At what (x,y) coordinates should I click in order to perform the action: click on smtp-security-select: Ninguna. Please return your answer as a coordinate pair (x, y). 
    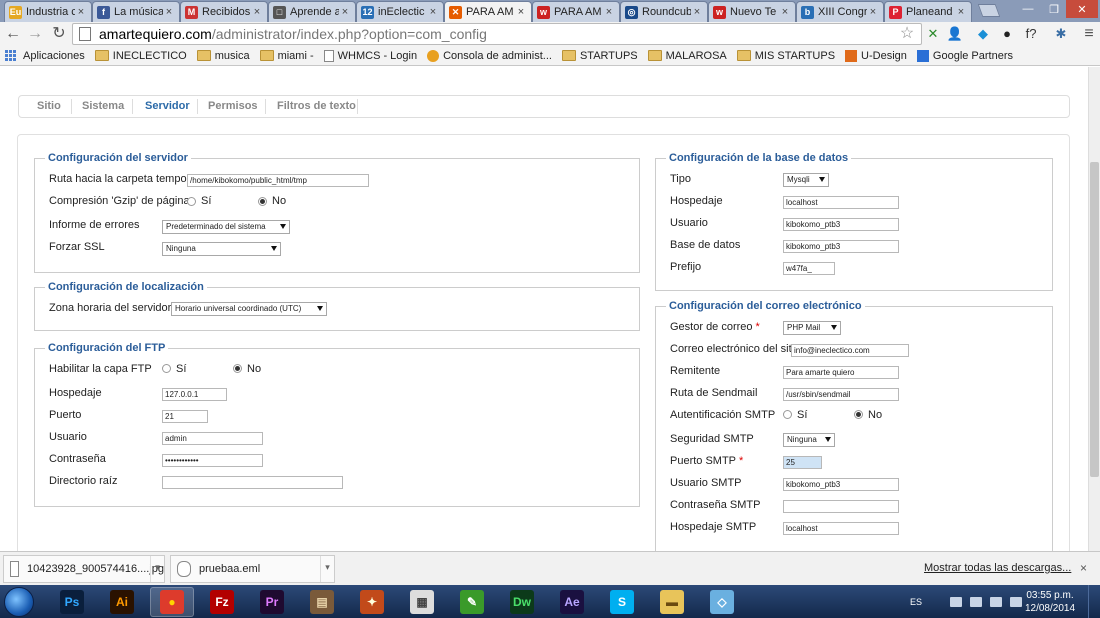
    Looking at the image, I should click on (809, 440).